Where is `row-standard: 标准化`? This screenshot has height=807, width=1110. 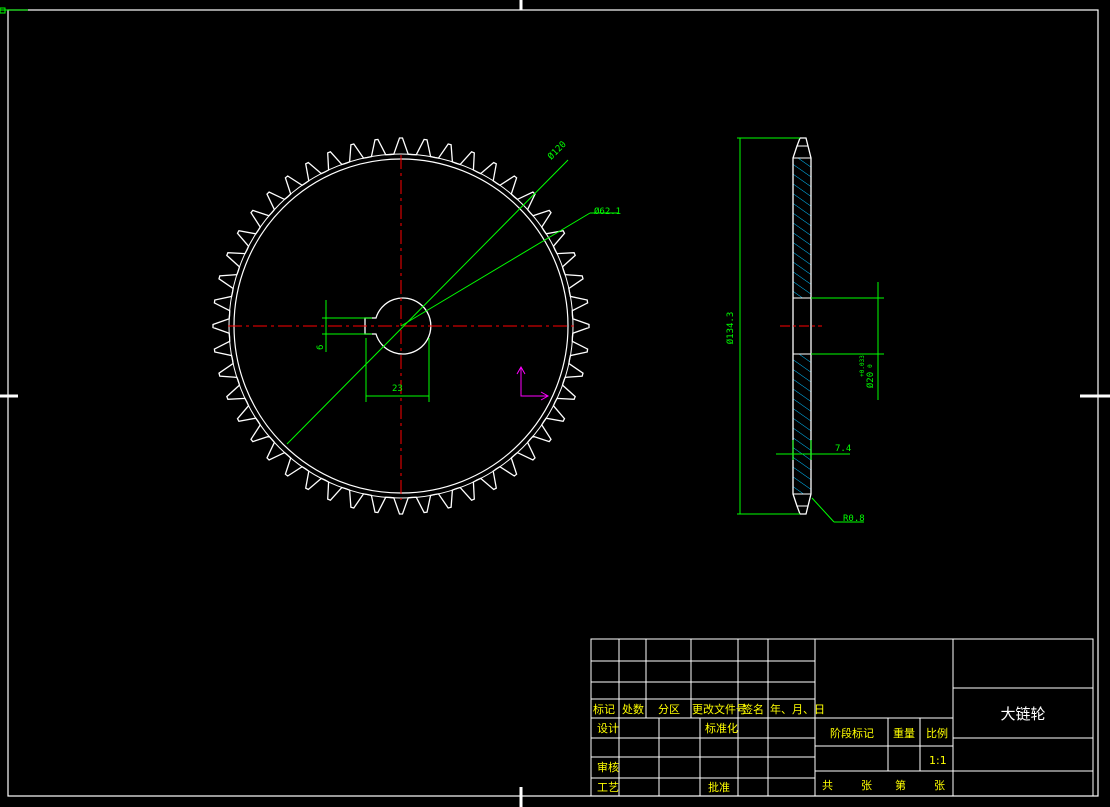 row-standard: 标准化 is located at coordinates (721, 728).